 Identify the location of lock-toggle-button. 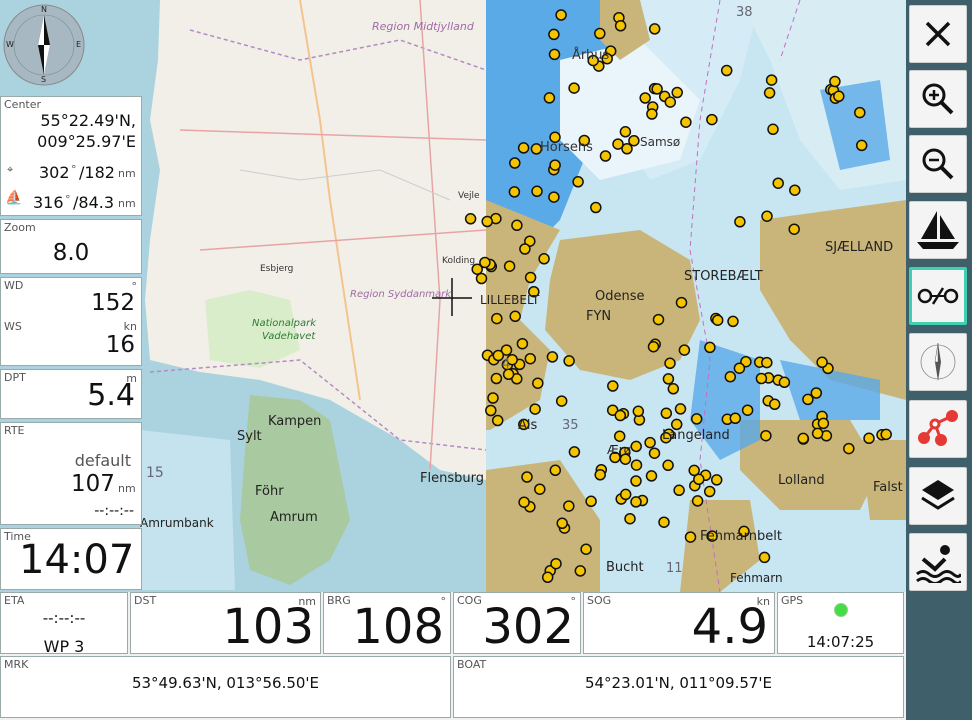
(938, 296).